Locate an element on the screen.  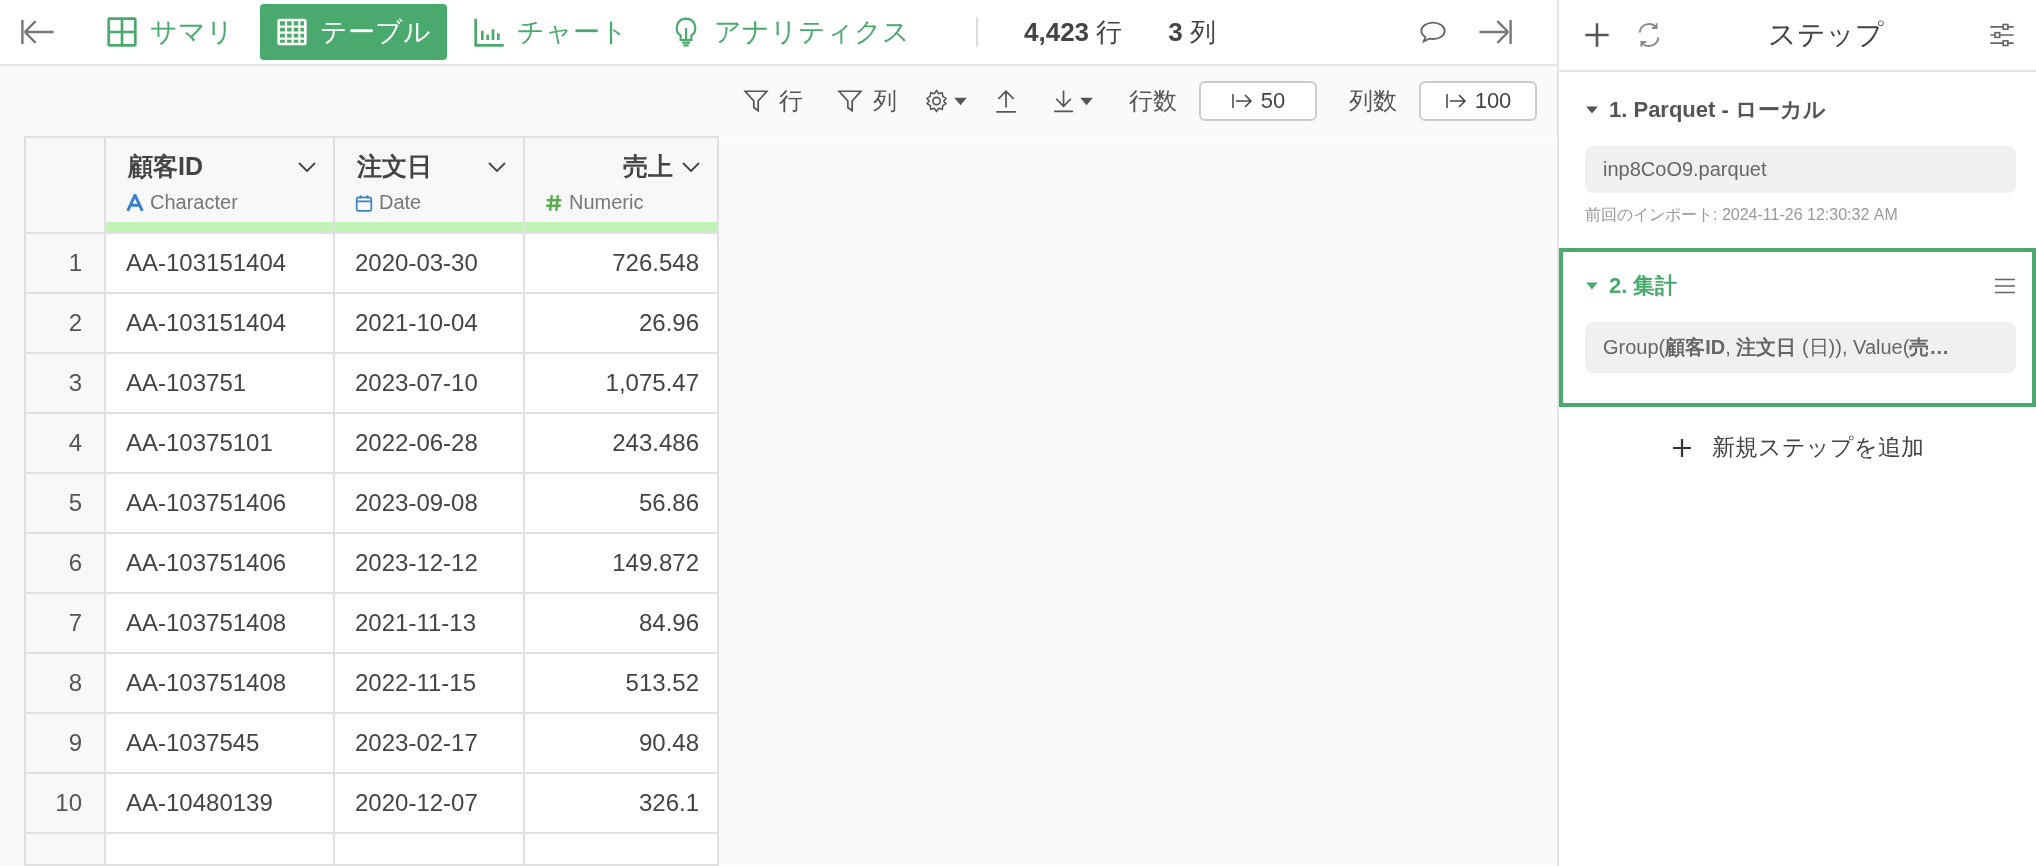
table-cell: AA-103751 is located at coordinates (219, 383).